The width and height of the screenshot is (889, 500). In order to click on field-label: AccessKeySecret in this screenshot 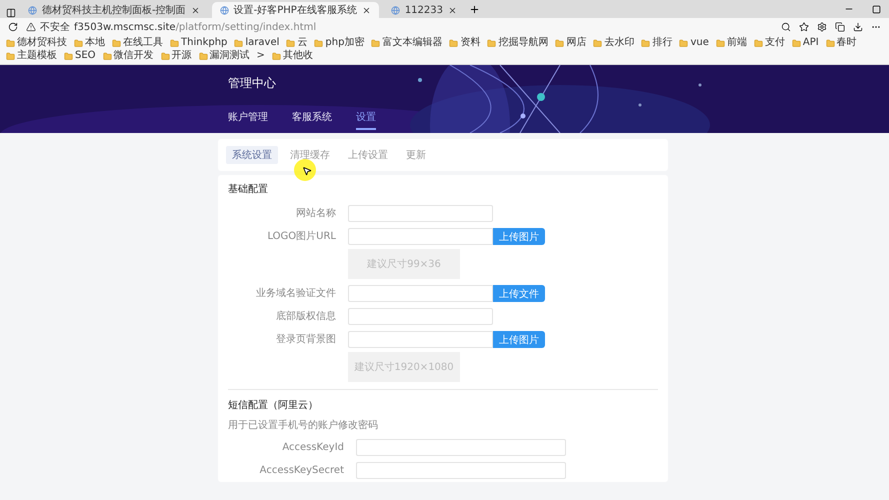, I will do `click(301, 471)`.